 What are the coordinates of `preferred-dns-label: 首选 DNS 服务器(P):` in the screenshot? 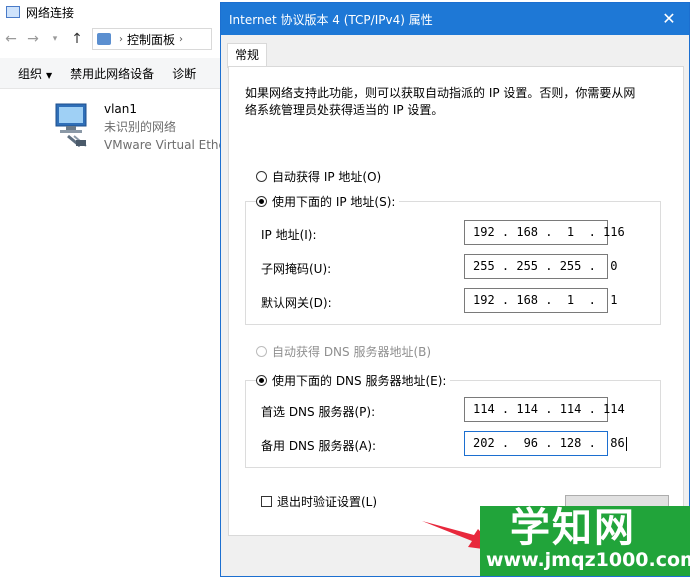 It's located at (318, 412).